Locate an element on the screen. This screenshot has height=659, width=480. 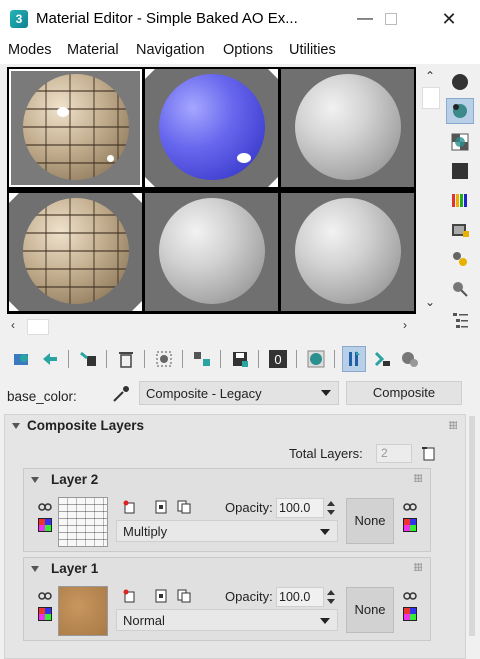
backlight-icon is located at coordinates (460, 111).